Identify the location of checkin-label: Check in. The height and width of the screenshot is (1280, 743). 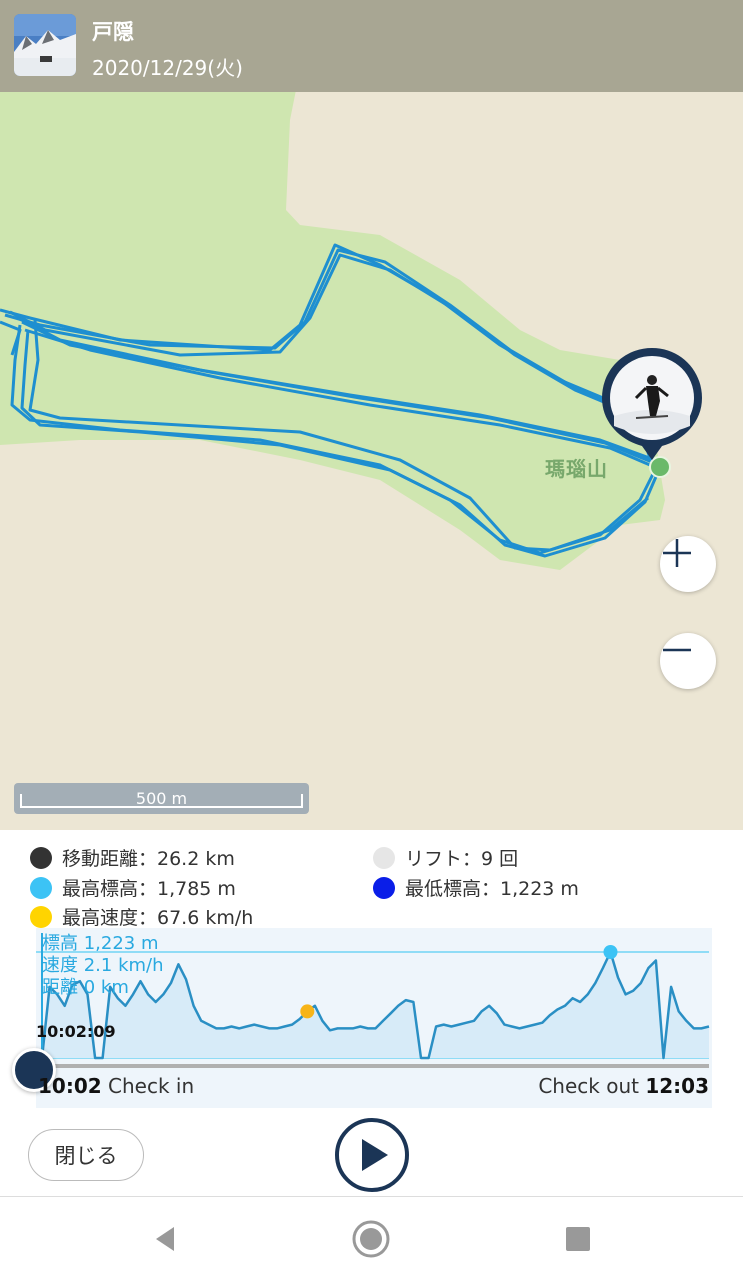
(148, 1086).